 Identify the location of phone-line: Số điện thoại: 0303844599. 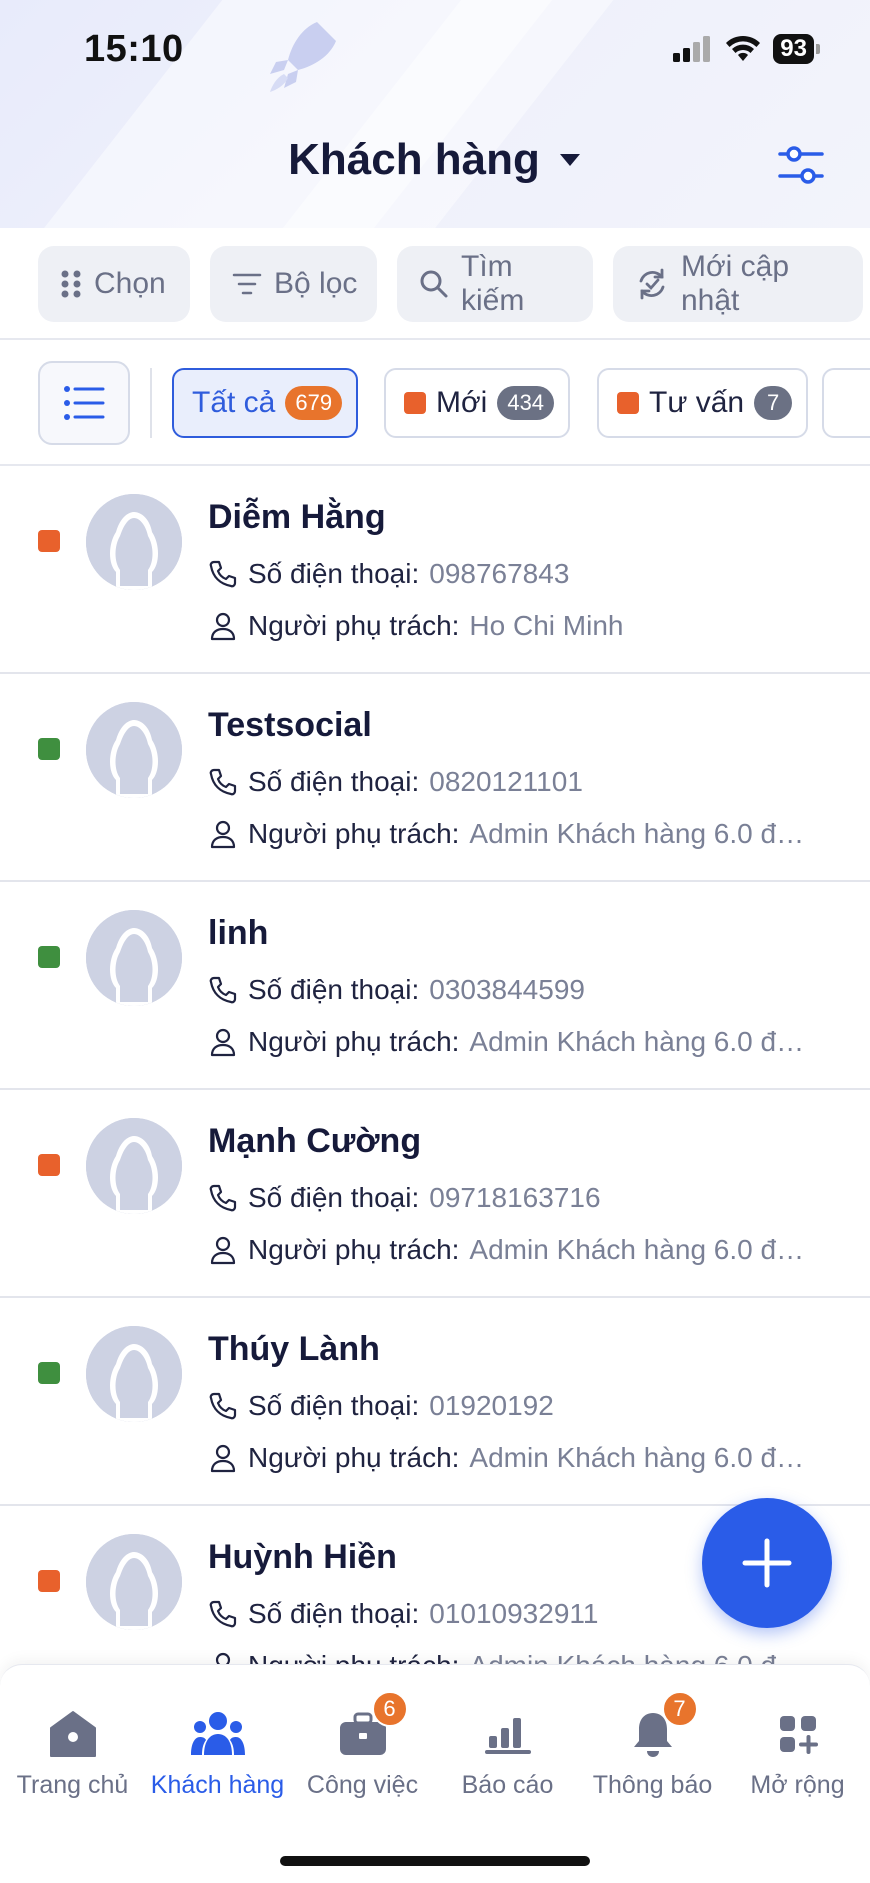
(396, 990).